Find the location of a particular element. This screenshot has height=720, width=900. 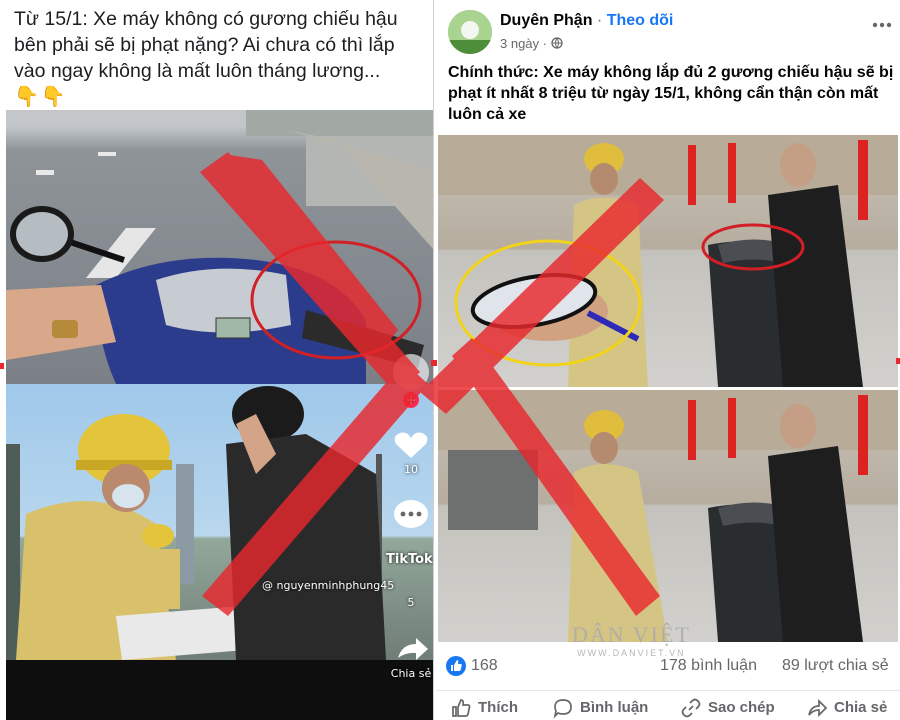

tiktok-username-main: @ nguyenminhphung4 is located at coordinates (325, 585).